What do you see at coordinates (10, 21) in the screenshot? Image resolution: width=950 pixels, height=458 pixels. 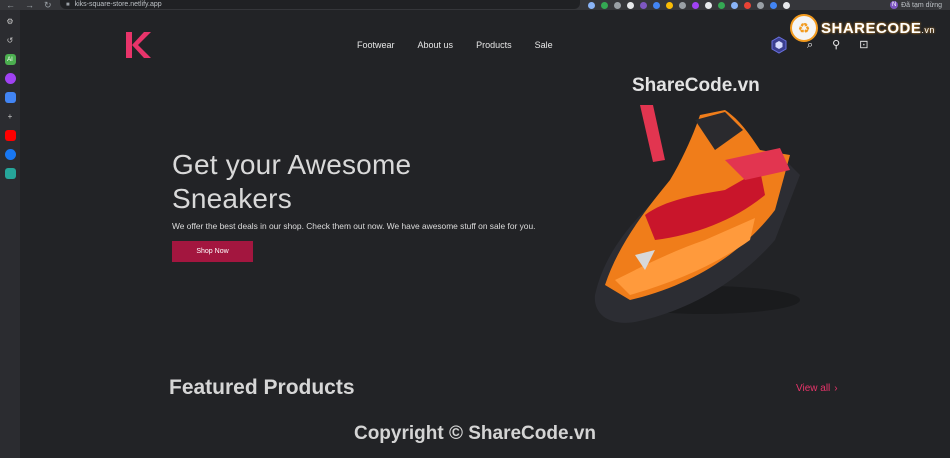 I see `settings-icon: ⚙` at bounding box center [10, 21].